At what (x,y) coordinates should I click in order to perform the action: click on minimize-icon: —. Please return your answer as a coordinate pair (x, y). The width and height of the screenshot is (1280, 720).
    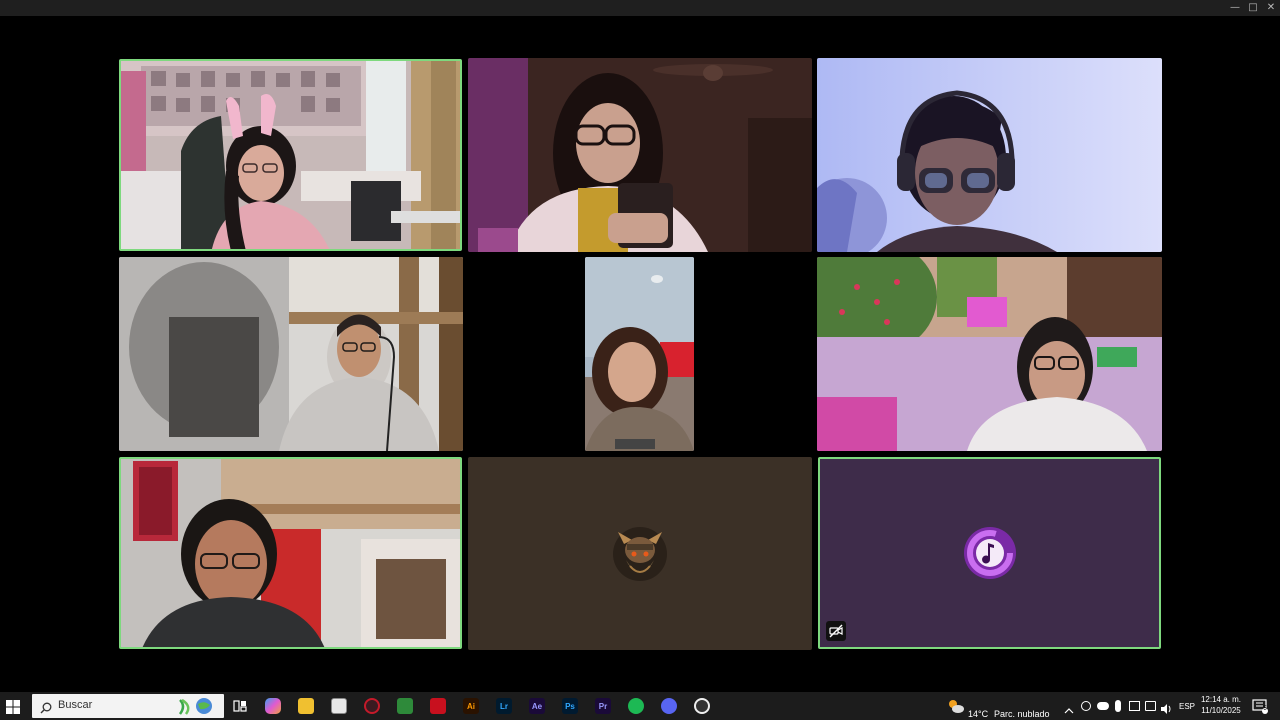
    Looking at the image, I should click on (1235, 8).